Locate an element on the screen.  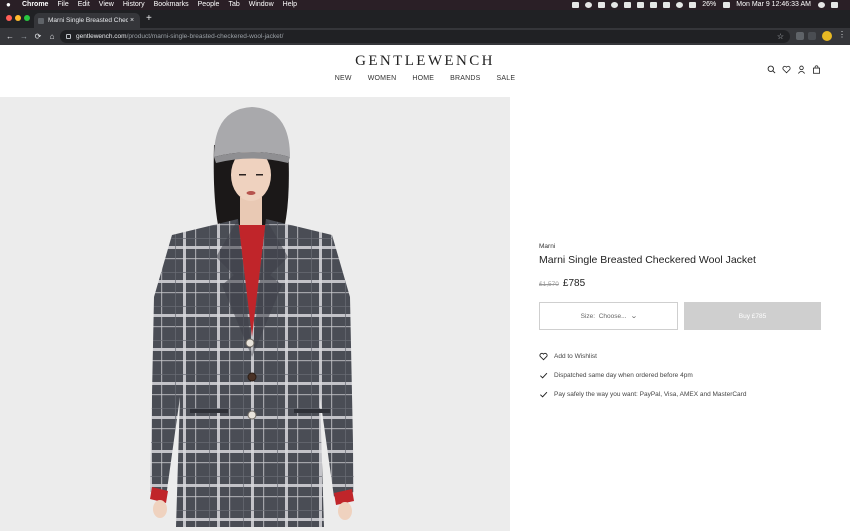
nav-brands: BRANDS is located at coordinates (465, 78).